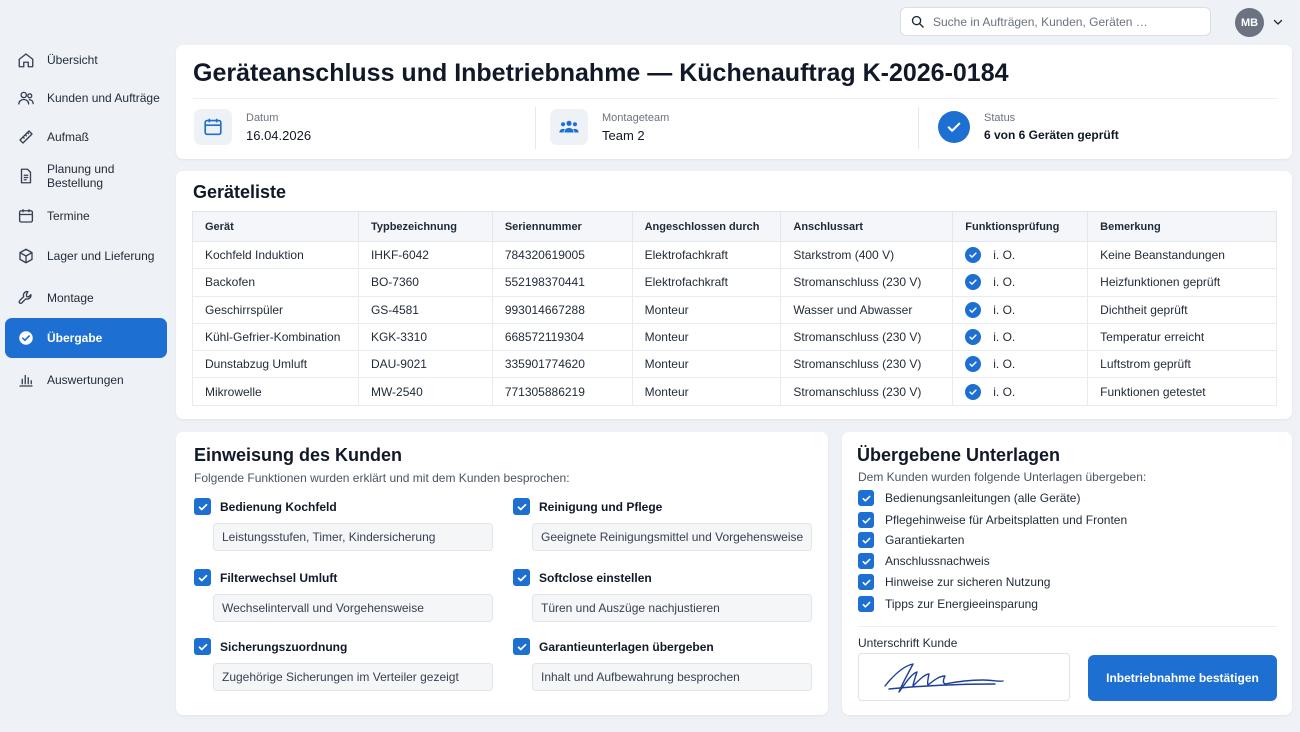 The image size is (1300, 732). What do you see at coordinates (86, 98) in the screenshot?
I see `sidebar-item-kunden: Kunden und Aufträge` at bounding box center [86, 98].